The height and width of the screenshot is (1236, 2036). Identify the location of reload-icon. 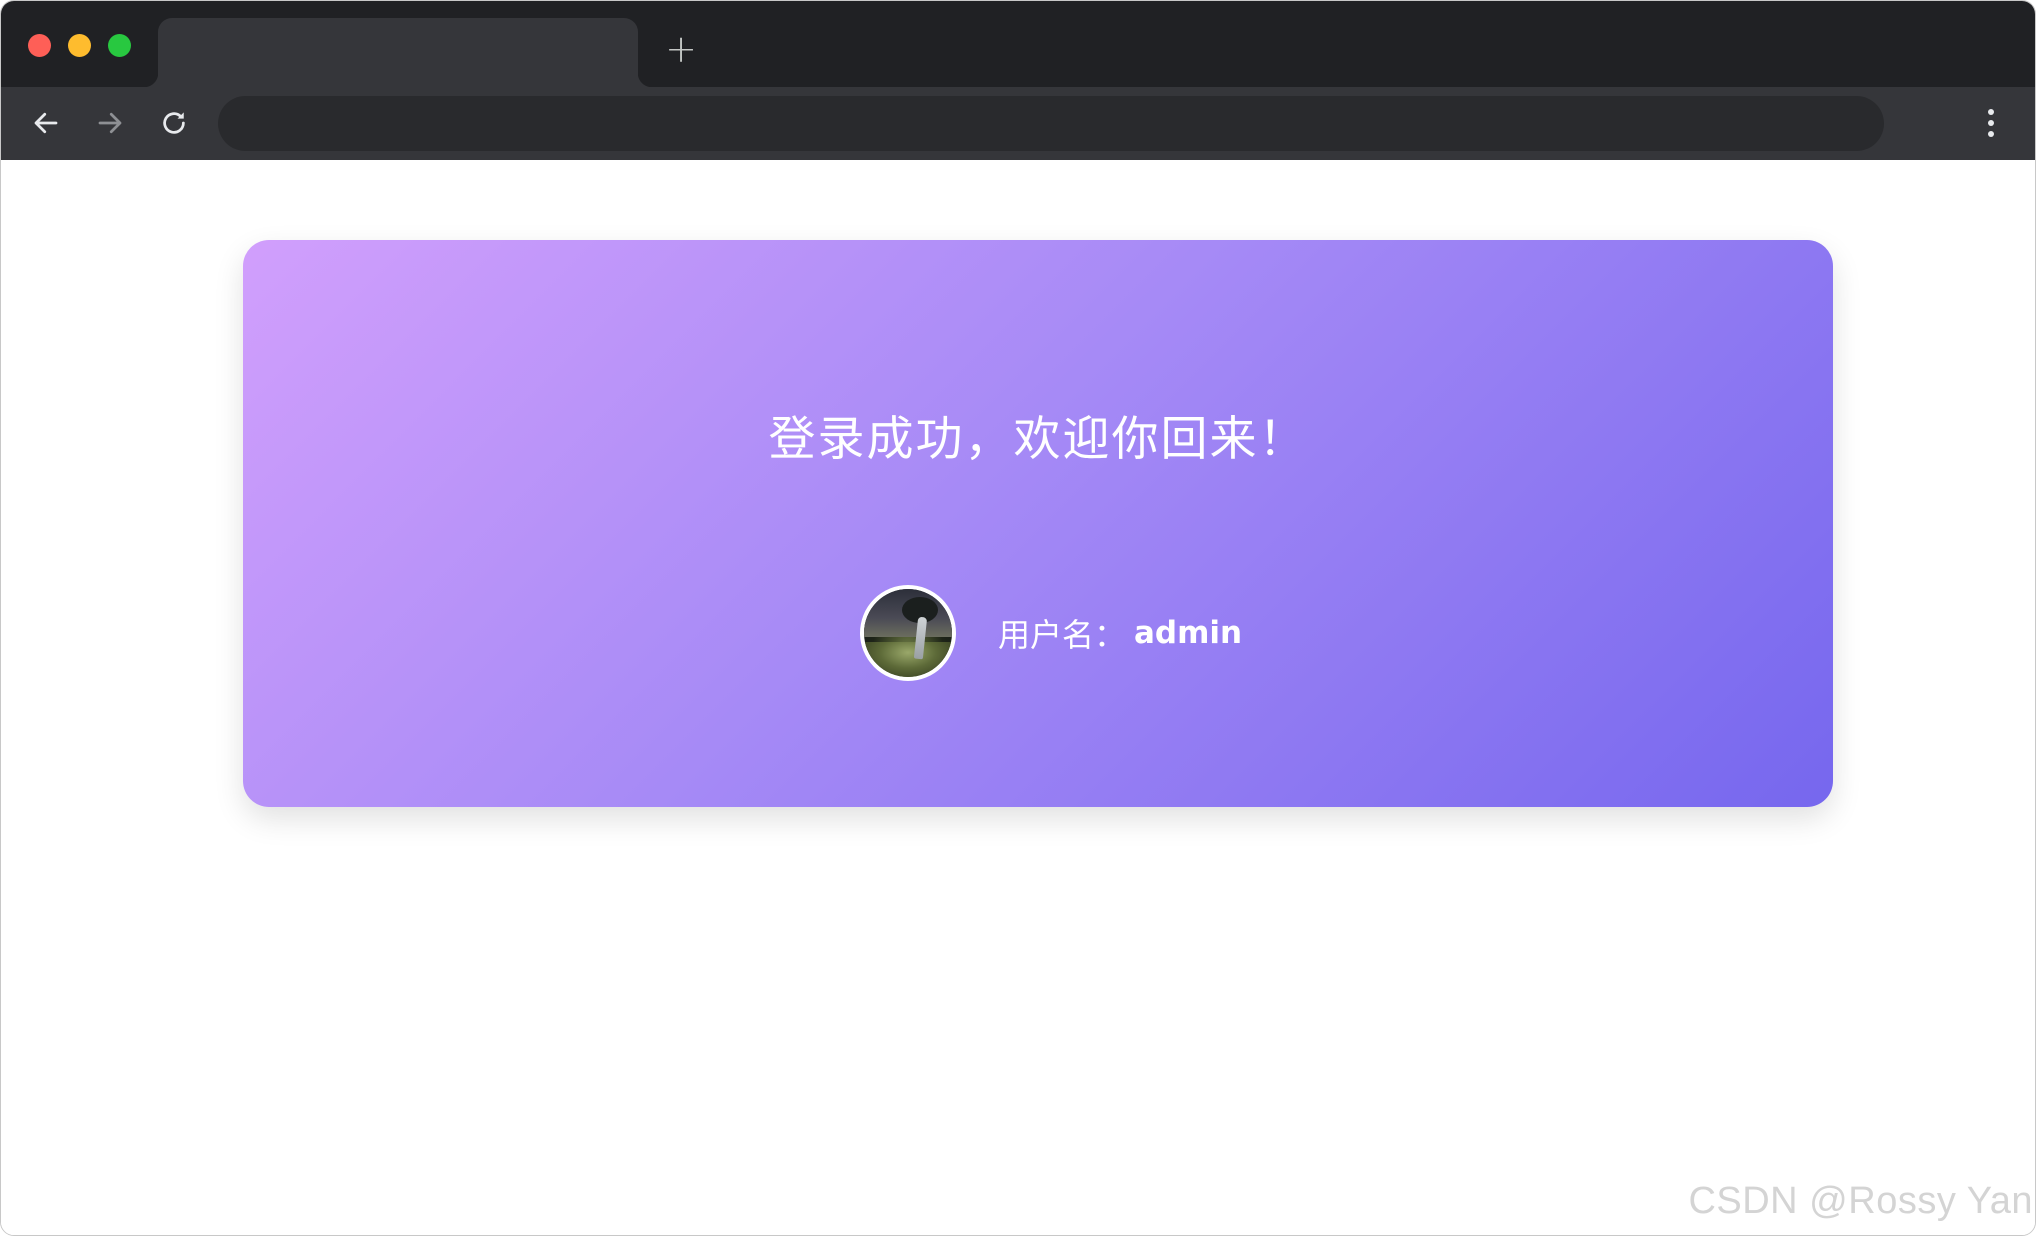
(174, 123).